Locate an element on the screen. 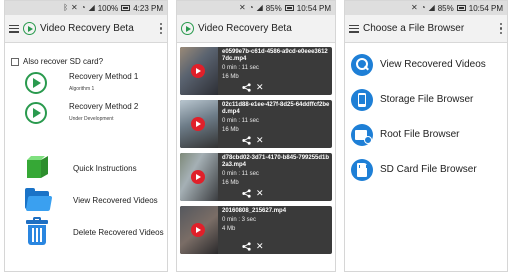 The image size is (512, 272). choice-label: Storage File Browser is located at coordinates (427, 99).